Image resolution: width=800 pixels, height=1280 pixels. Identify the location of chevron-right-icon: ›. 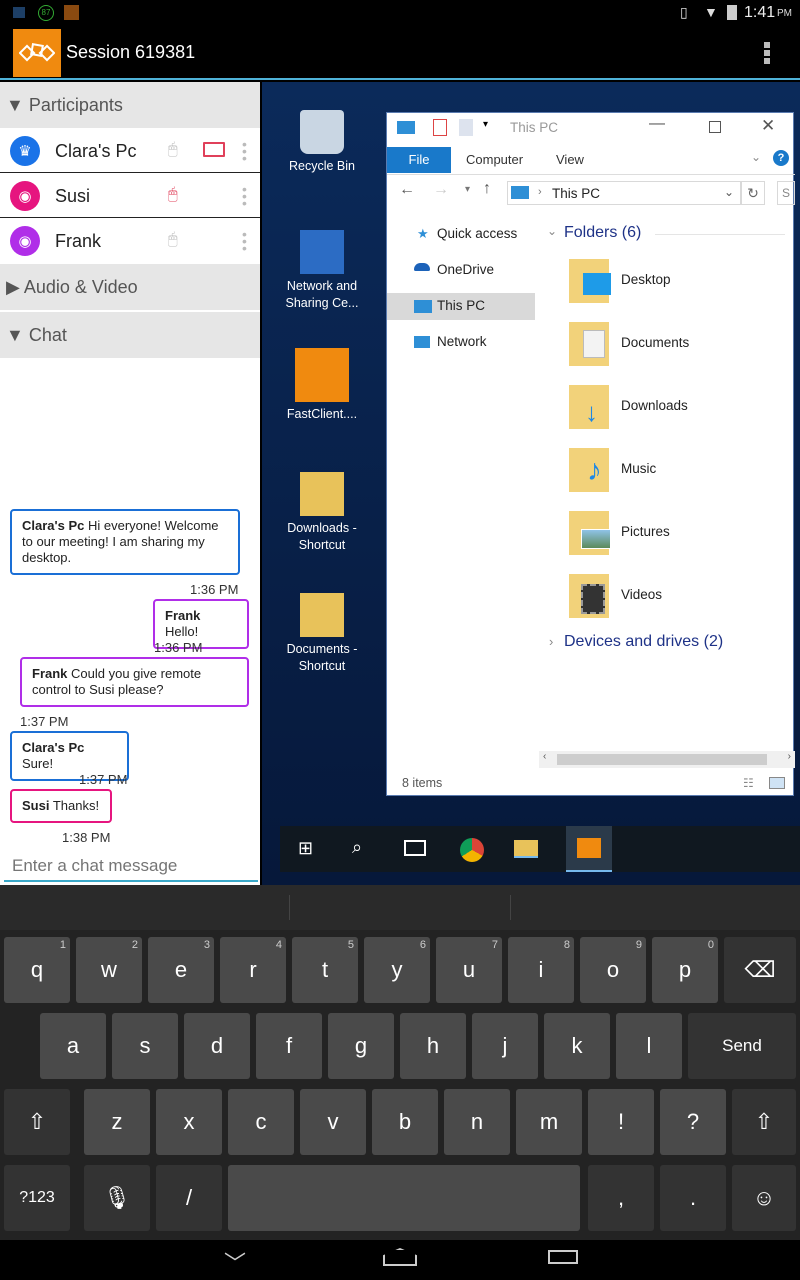
(551, 641).